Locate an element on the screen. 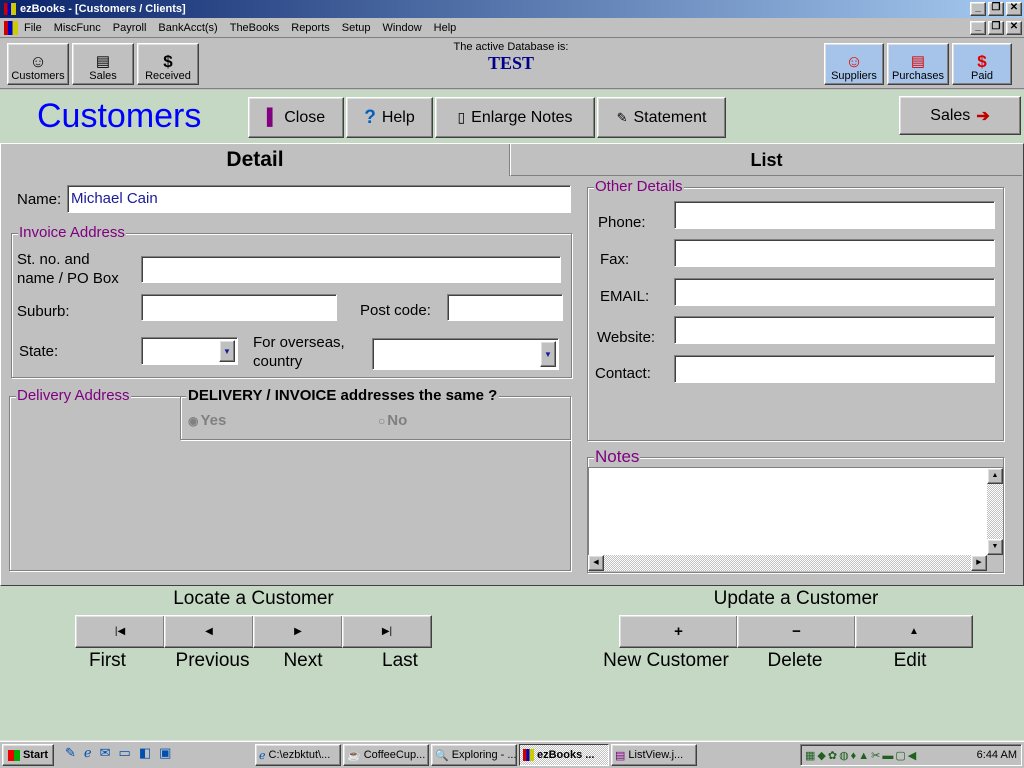  pen-icon: ✎ is located at coordinates (70, 753).